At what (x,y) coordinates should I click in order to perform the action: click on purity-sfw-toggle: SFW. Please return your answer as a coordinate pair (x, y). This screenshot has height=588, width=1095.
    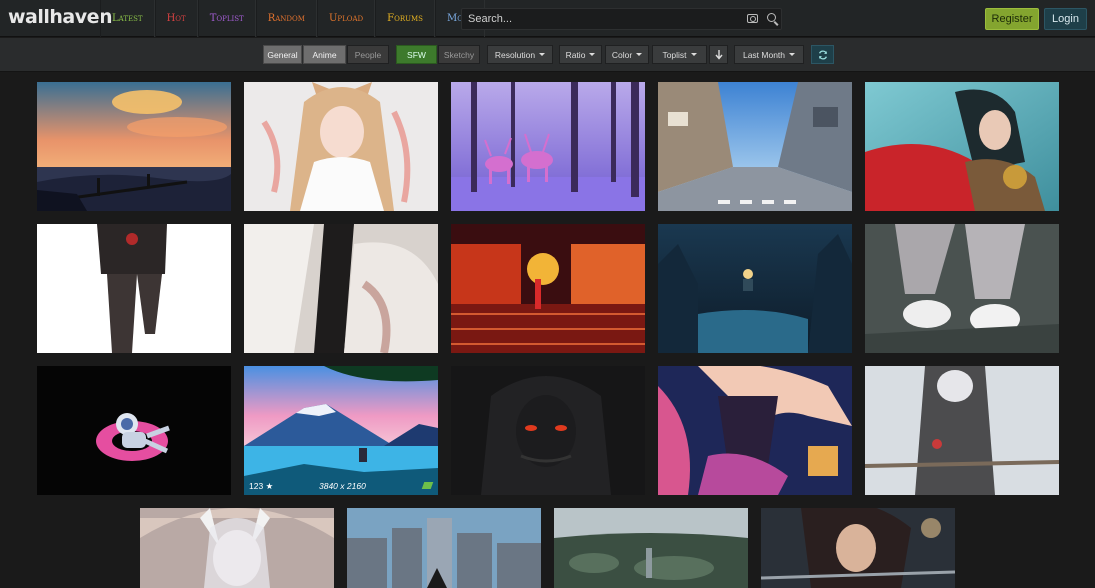
    Looking at the image, I should click on (416, 54).